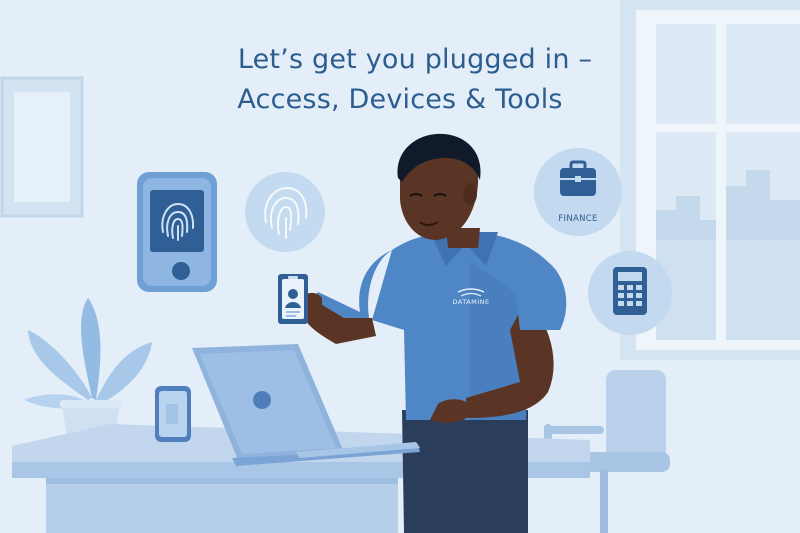 The image size is (800, 533). Describe the element at coordinates (400, 99) in the screenshot. I see `heading-line-2: Access, Devices & Tools` at that location.